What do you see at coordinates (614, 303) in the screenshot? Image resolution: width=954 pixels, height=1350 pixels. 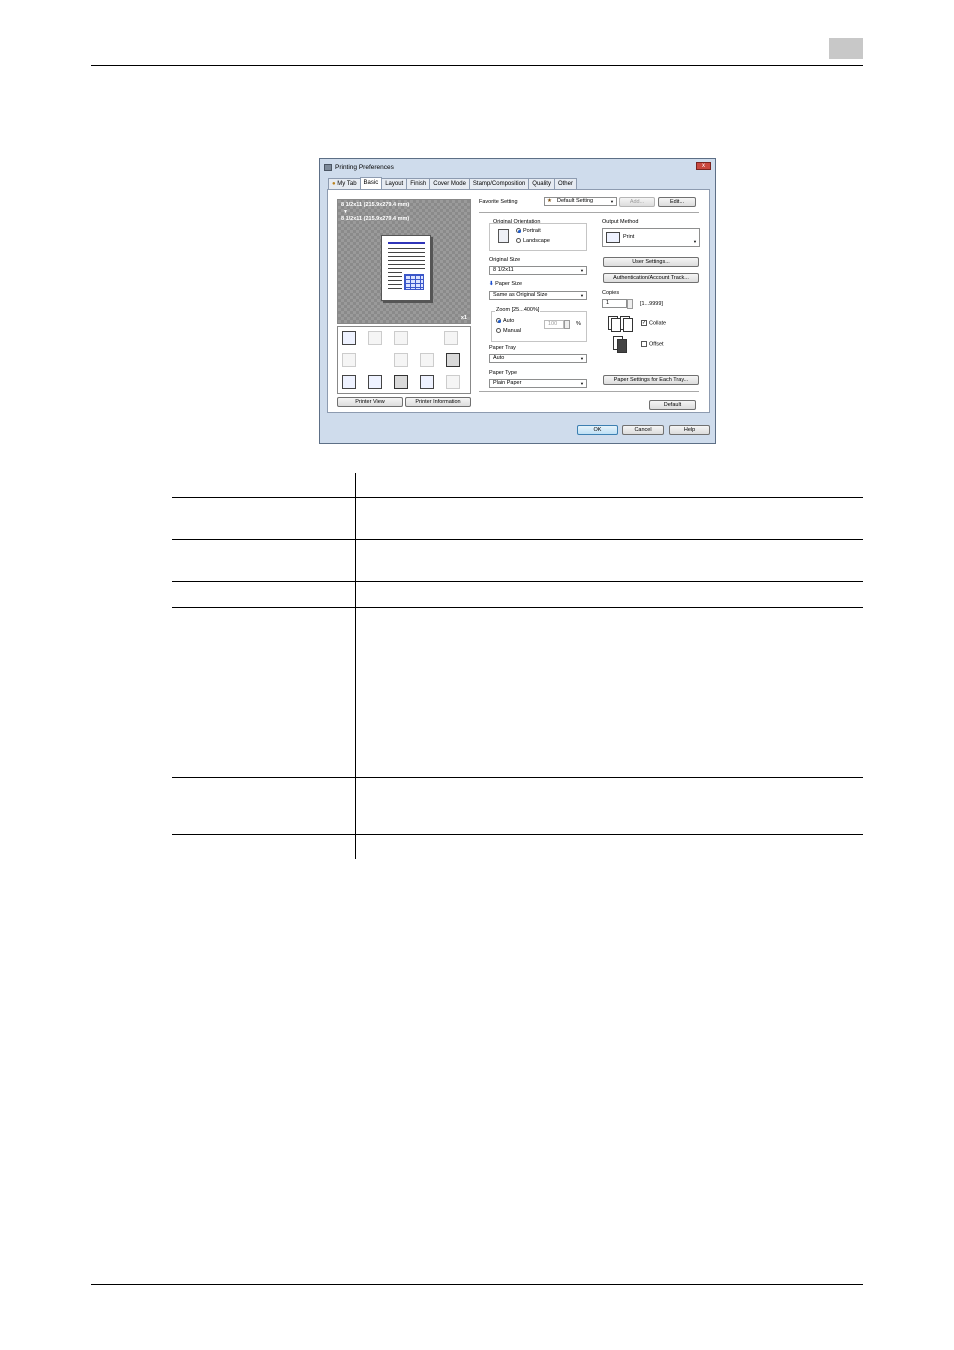 I see `copies-input: 1` at bounding box center [614, 303].